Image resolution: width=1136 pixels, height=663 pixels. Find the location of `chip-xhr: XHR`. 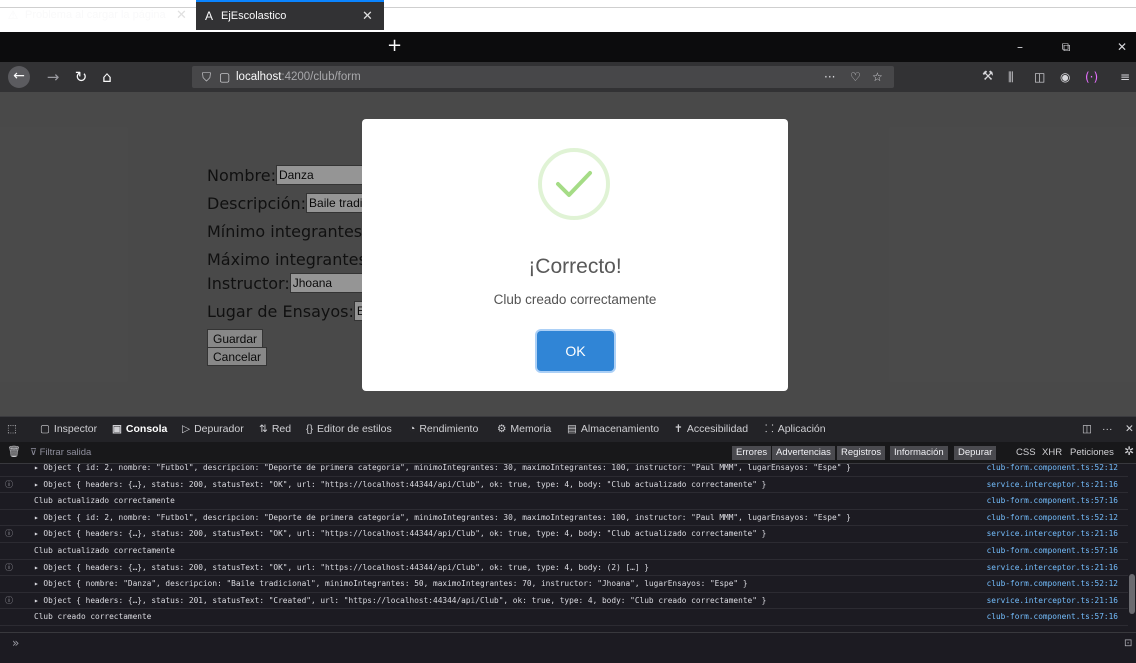

chip-xhr: XHR is located at coordinates (1052, 453).